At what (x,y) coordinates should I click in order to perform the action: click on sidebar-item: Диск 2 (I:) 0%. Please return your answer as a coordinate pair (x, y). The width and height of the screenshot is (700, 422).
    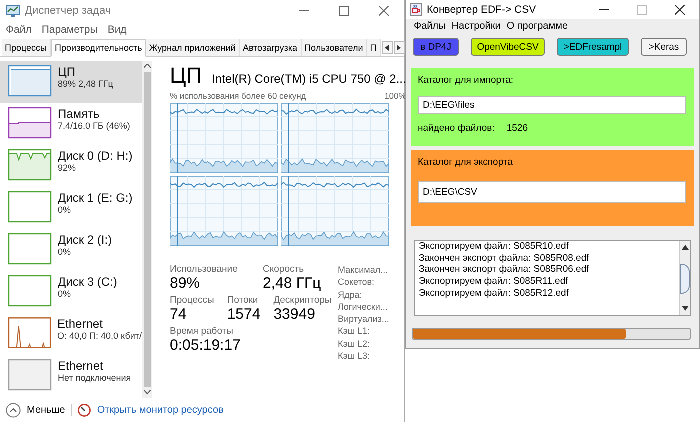
    Looking at the image, I should click on (71, 250).